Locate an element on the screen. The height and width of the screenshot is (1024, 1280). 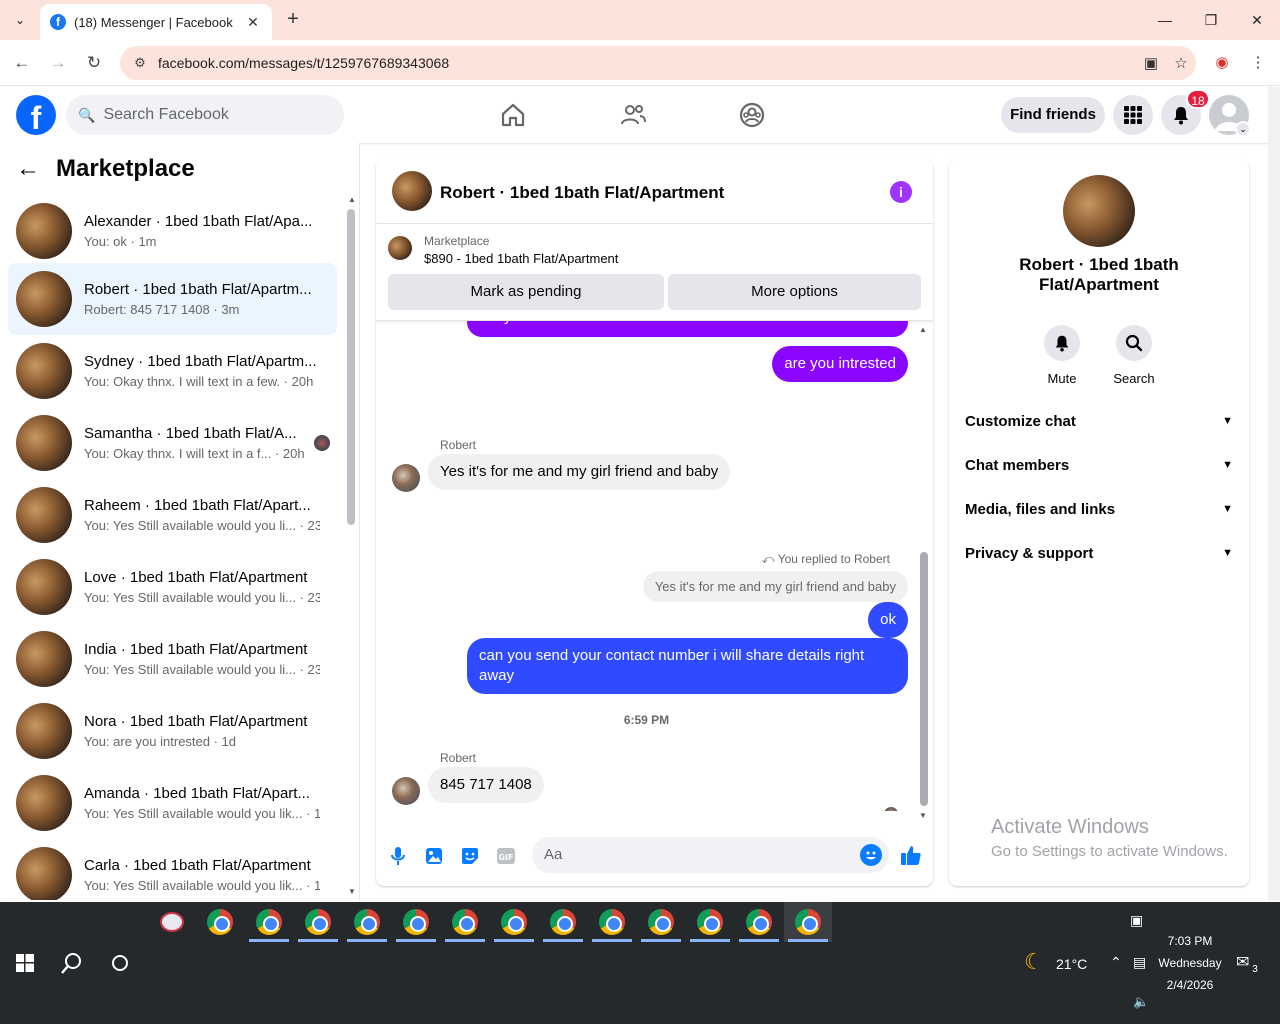
cortana-icon is located at coordinates (120, 963).